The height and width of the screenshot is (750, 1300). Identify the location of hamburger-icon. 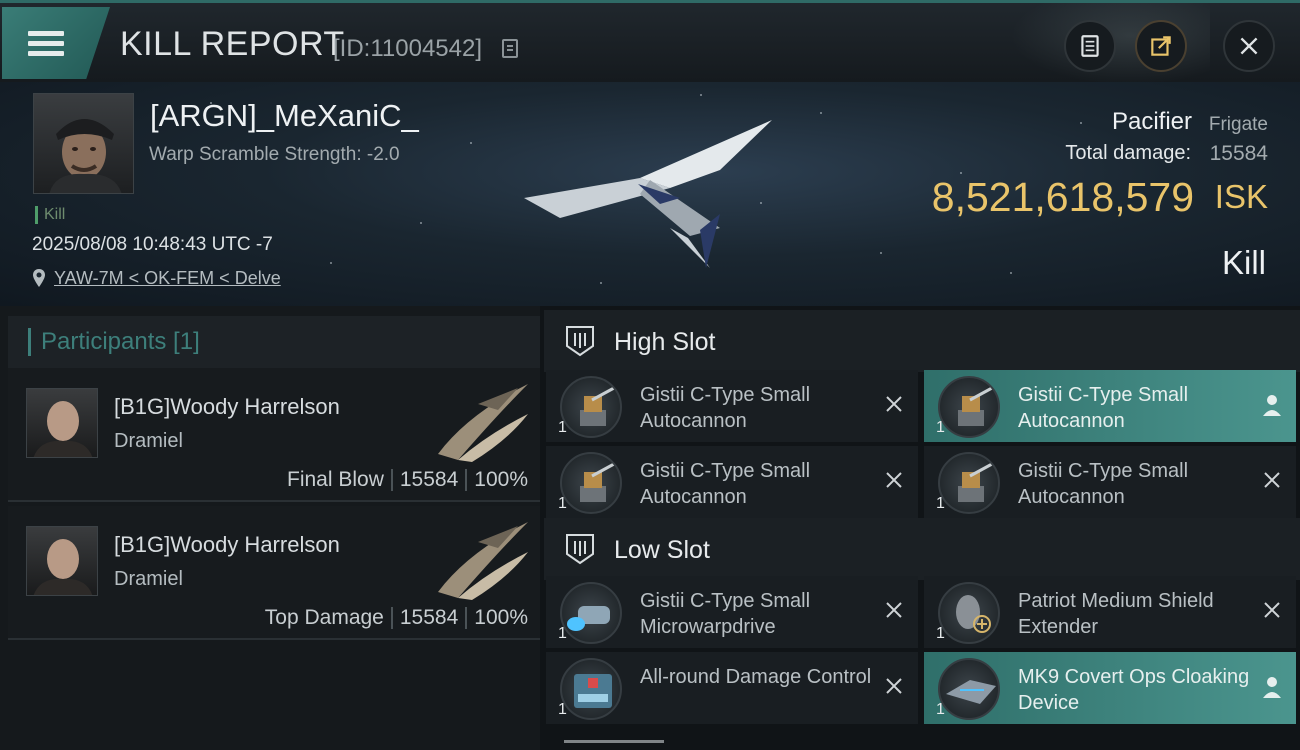
(46, 43).